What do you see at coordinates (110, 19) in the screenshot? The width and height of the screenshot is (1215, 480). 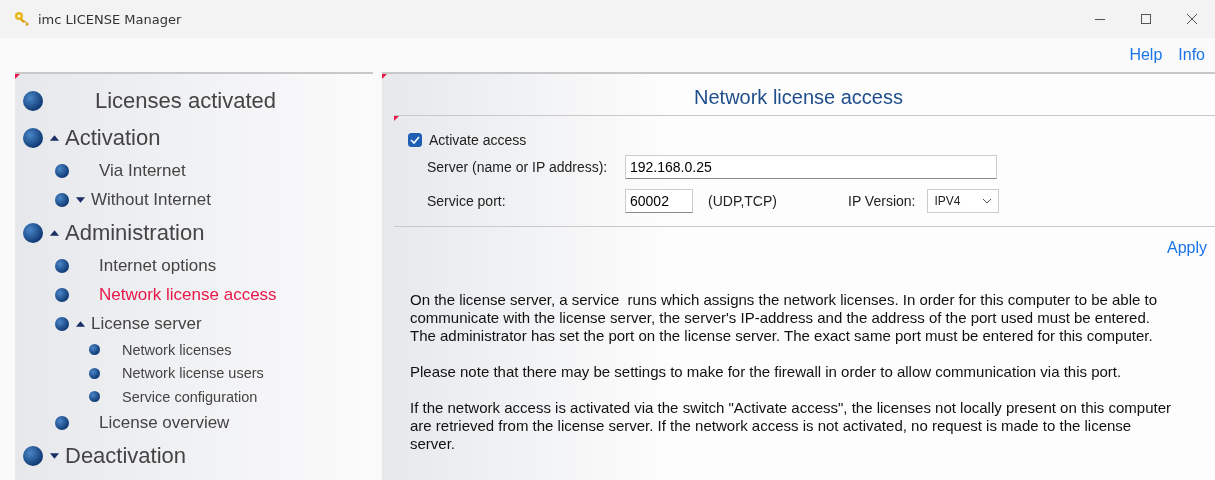 I see `window-title: imc LICENSE Manager` at bounding box center [110, 19].